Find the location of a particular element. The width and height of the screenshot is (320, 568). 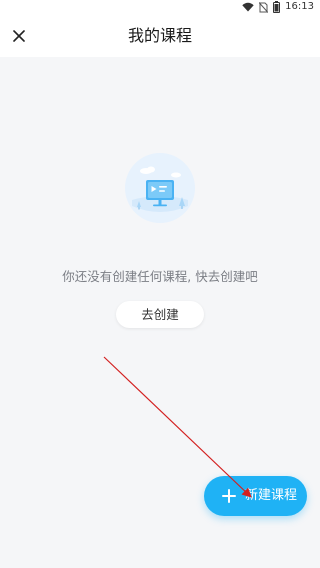

status-icons: 16:13 is located at coordinates (278, 7).